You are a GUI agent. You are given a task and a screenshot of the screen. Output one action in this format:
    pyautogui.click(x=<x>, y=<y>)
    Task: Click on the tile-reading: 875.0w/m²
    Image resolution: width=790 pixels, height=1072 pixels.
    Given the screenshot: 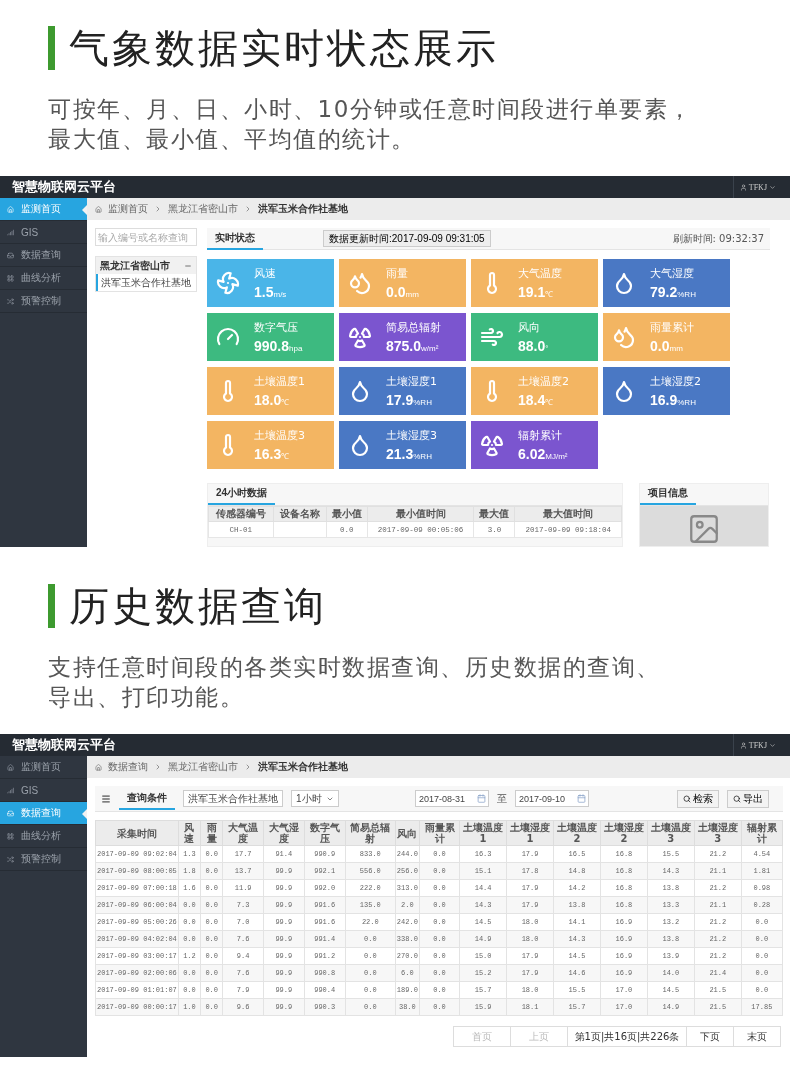 What is the action you would take?
    pyautogui.click(x=413, y=346)
    